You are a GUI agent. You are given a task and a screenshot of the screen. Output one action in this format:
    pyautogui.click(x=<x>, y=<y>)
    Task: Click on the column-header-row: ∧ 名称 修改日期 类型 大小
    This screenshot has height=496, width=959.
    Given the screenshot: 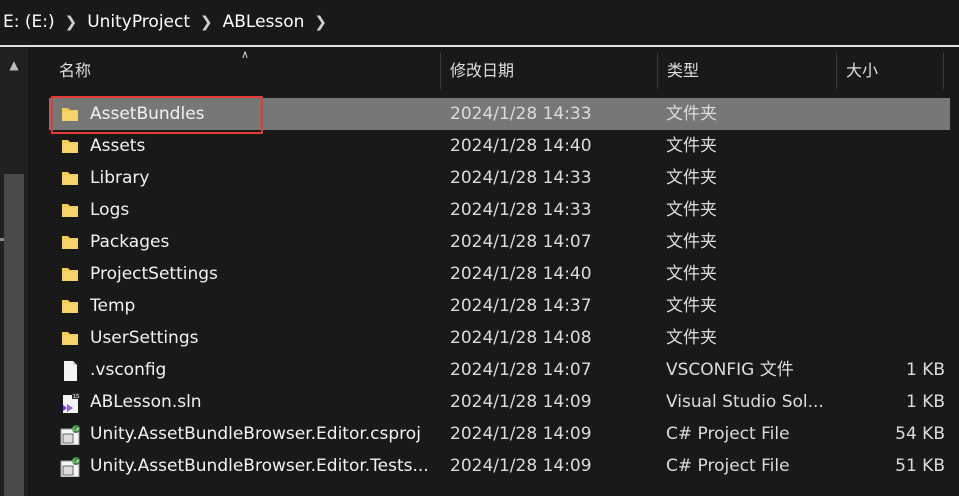 What is the action you would take?
    pyautogui.click(x=493, y=70)
    